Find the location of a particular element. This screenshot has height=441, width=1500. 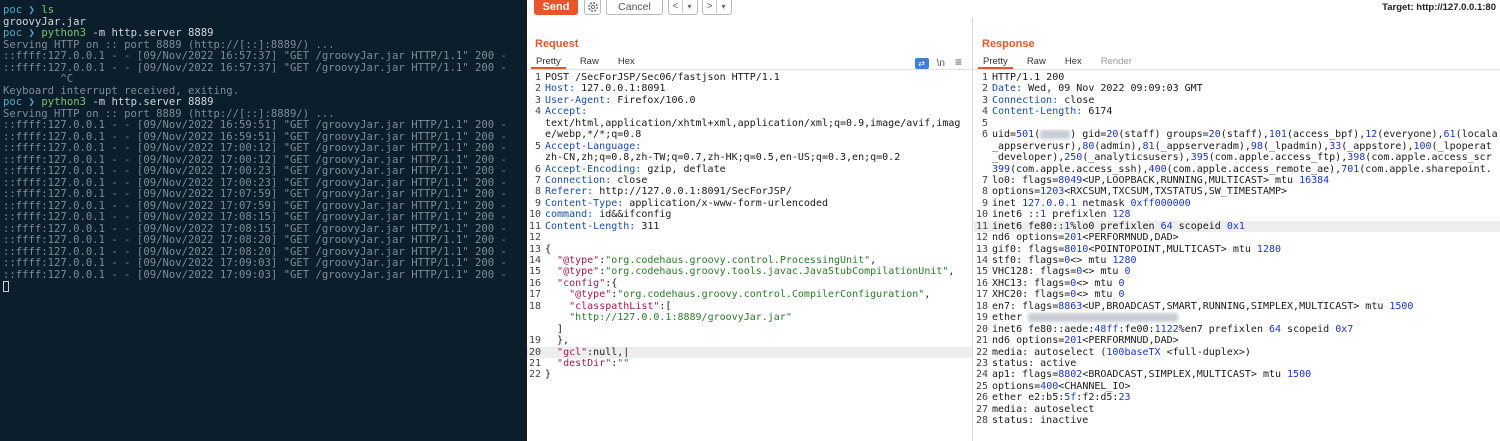

back-history-dropdown-icon: ▾ is located at coordinates (689, 6).